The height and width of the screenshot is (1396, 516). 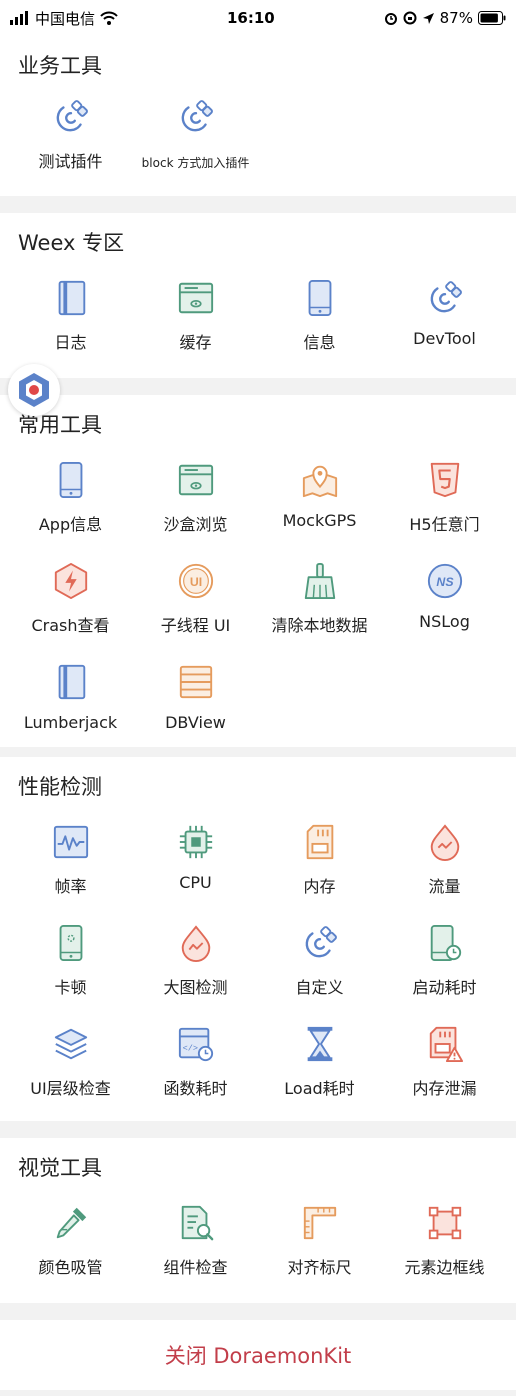 What do you see at coordinates (195, 605) in the screenshot?
I see `tool-sub-thread-ui: UI 子线程 UI` at bounding box center [195, 605].